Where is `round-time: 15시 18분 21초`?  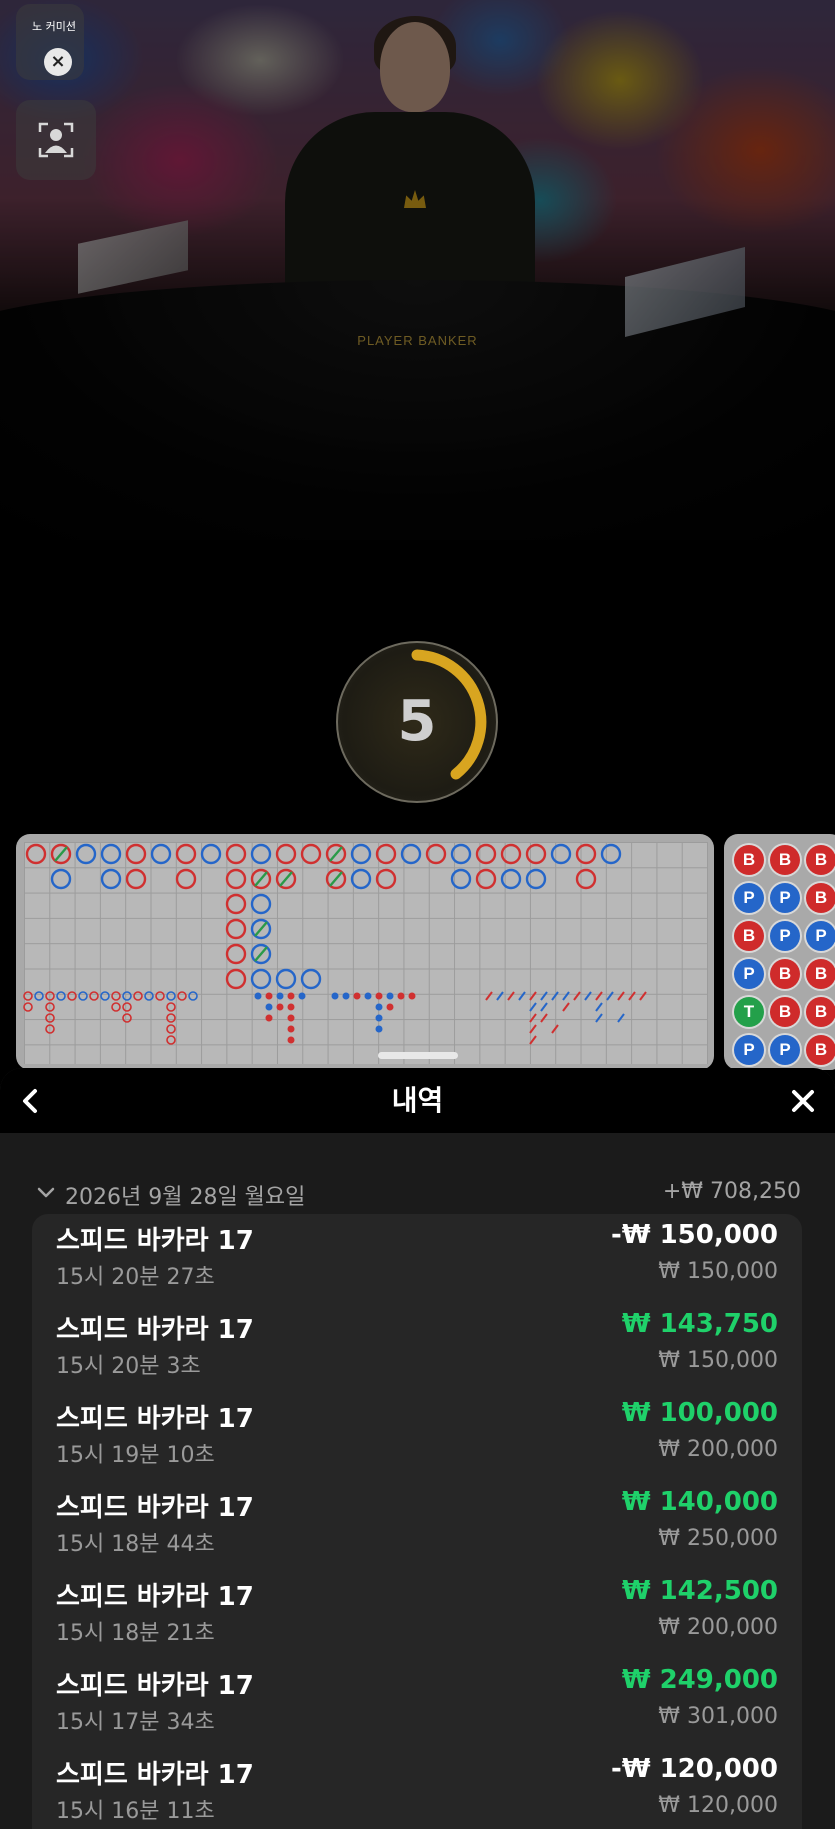 round-time: 15시 18분 21초 is located at coordinates (135, 1633).